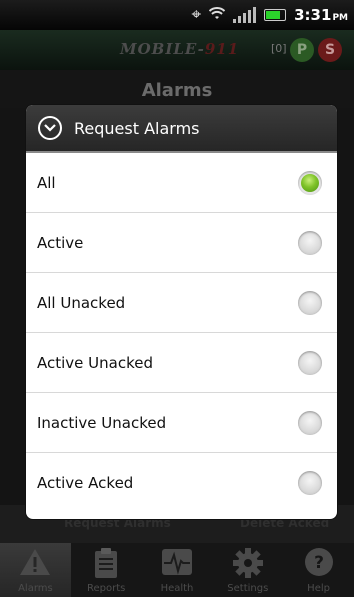 The image size is (354, 597). Describe the element at coordinates (180, 49) in the screenshot. I see `app-logo: MOBILE-911` at that location.